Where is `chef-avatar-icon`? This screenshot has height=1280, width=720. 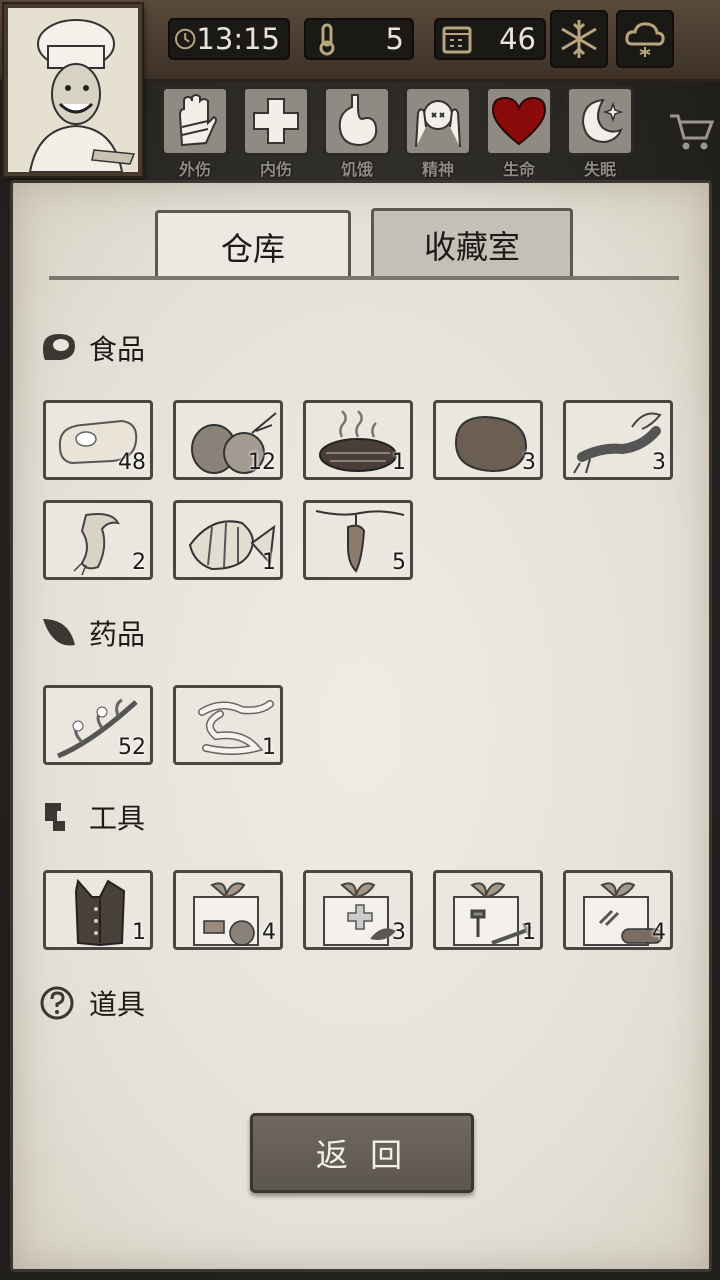
chef-avatar-icon is located at coordinates (73, 90).